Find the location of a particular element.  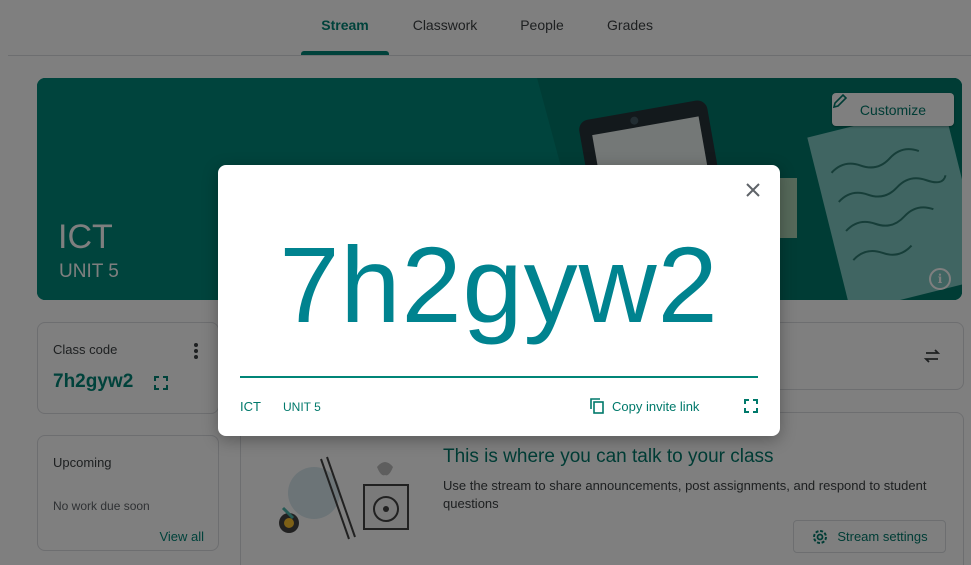

close-icon is located at coordinates (753, 190).